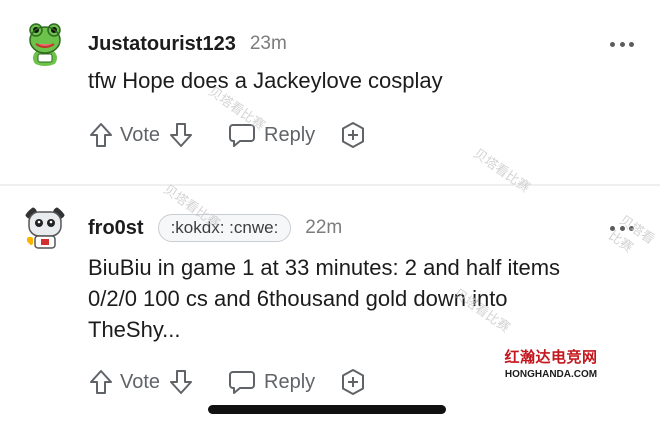 Image resolution: width=660 pixels, height=427 pixels. What do you see at coordinates (551, 357) in the screenshot?
I see `site-name: 红瀚达电竞网` at bounding box center [551, 357].